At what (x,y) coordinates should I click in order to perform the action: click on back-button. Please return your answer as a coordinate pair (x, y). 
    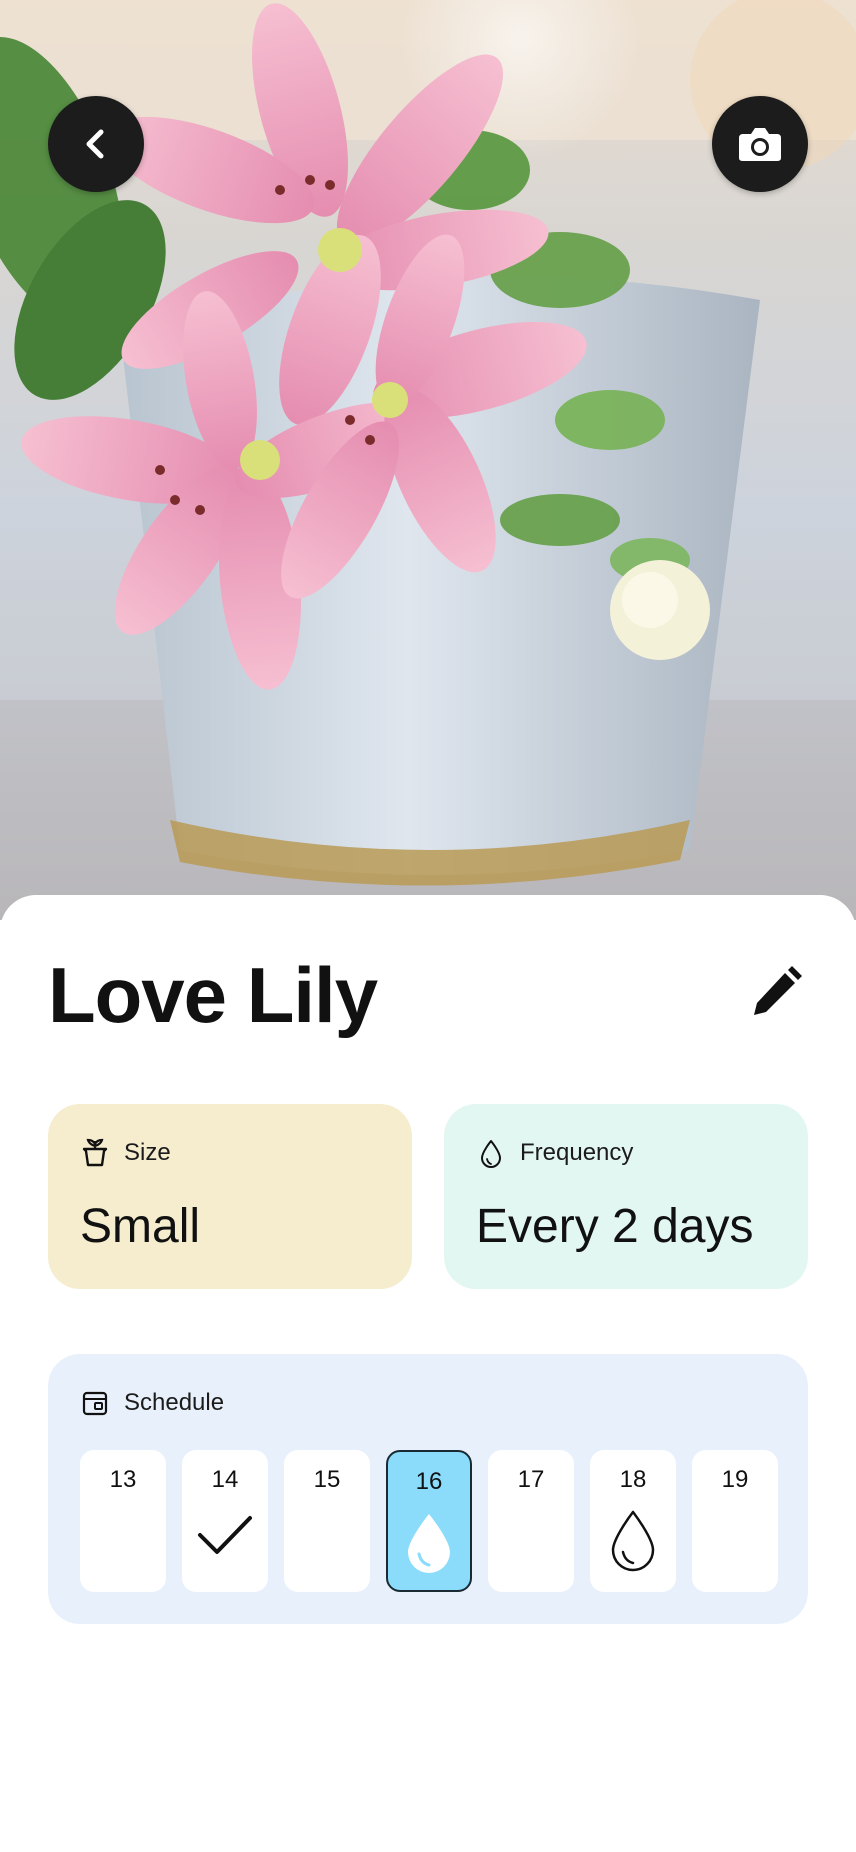
    Looking at the image, I should click on (96, 144).